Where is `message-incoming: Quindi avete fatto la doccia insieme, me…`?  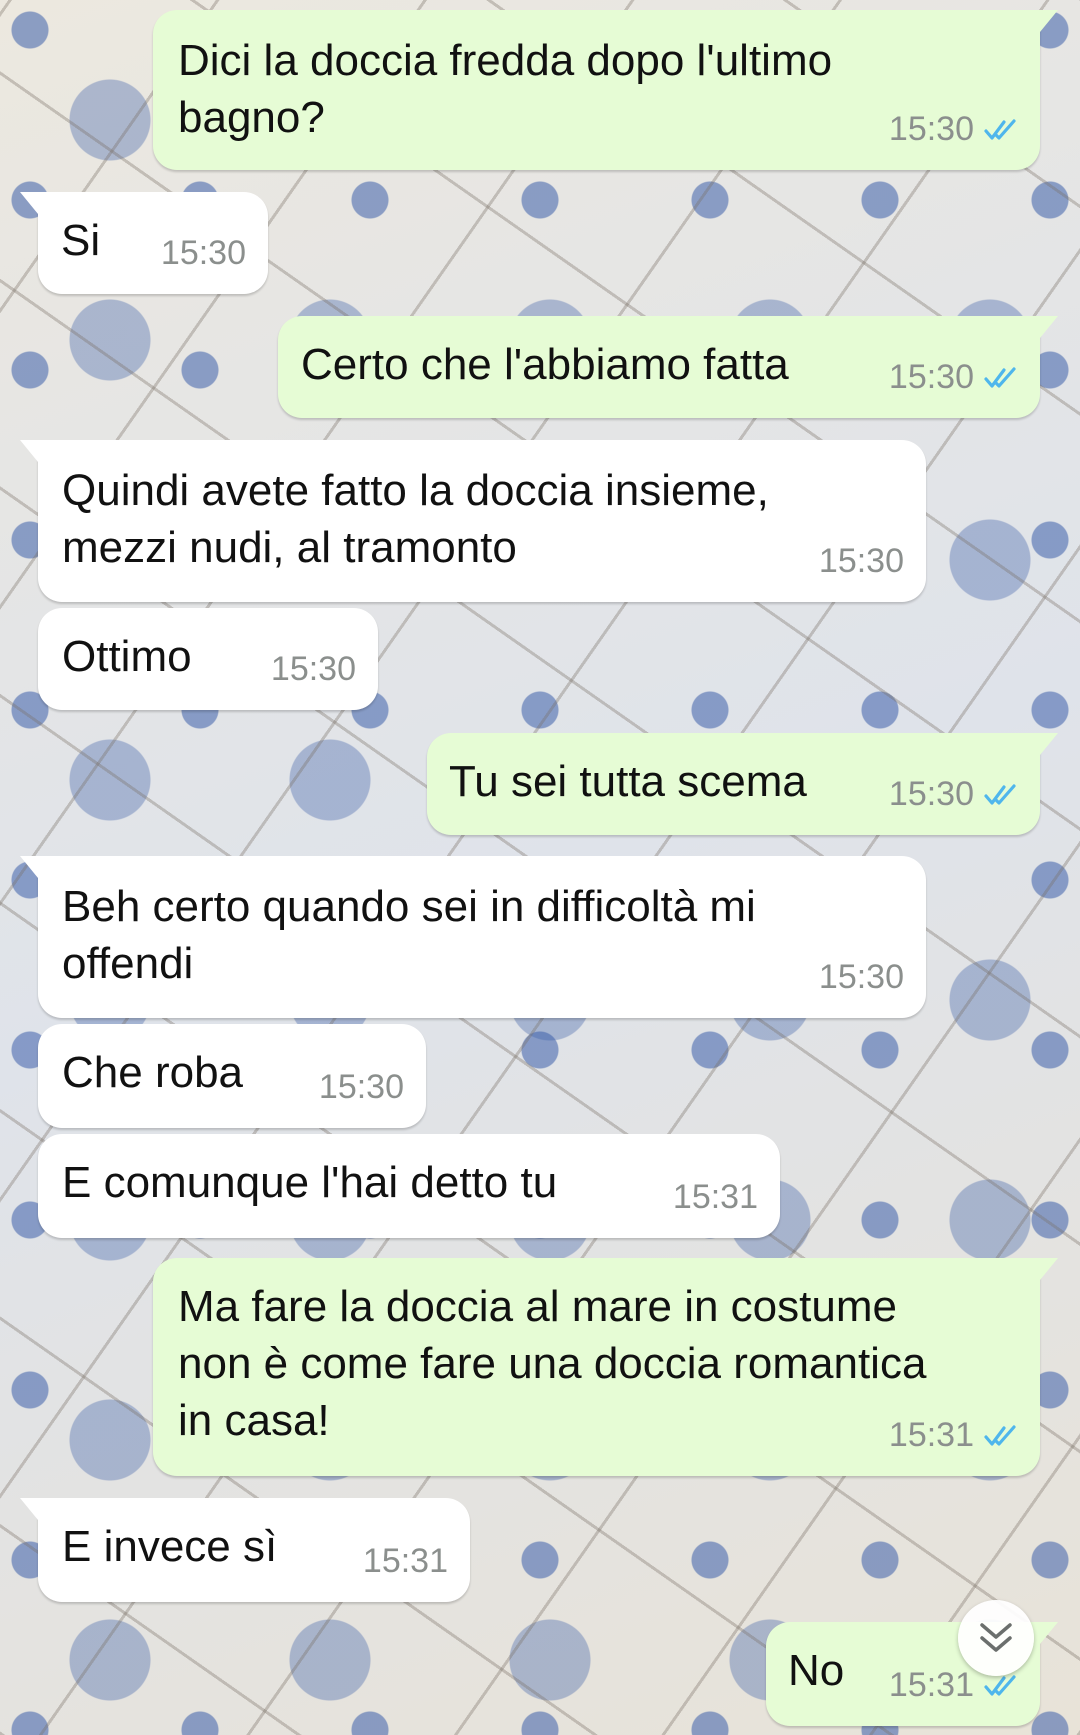 message-incoming: Quindi avete fatto la doccia insieme, me… is located at coordinates (473, 521).